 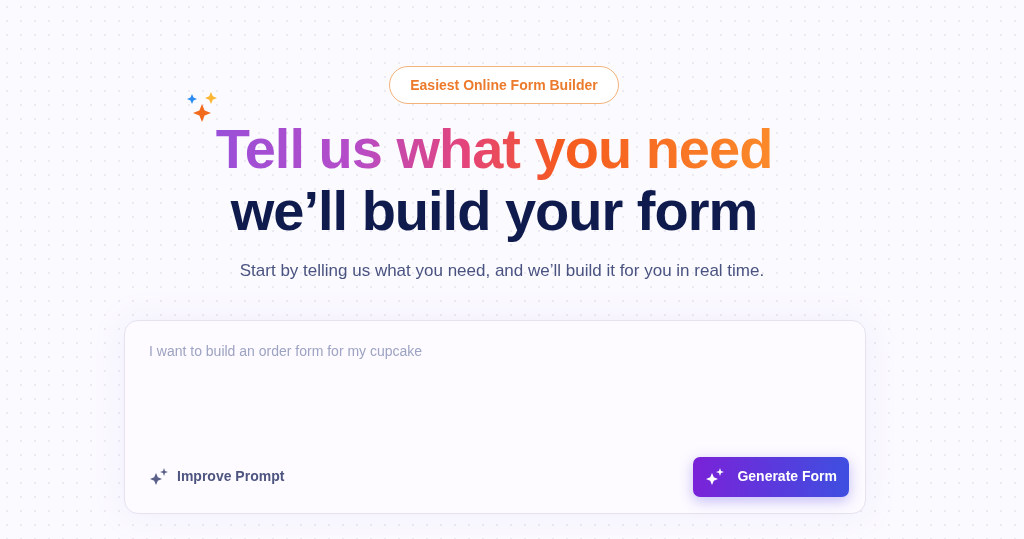 I want to click on tagline-badge: Easiest Online Form Builder, so click(x=504, y=85).